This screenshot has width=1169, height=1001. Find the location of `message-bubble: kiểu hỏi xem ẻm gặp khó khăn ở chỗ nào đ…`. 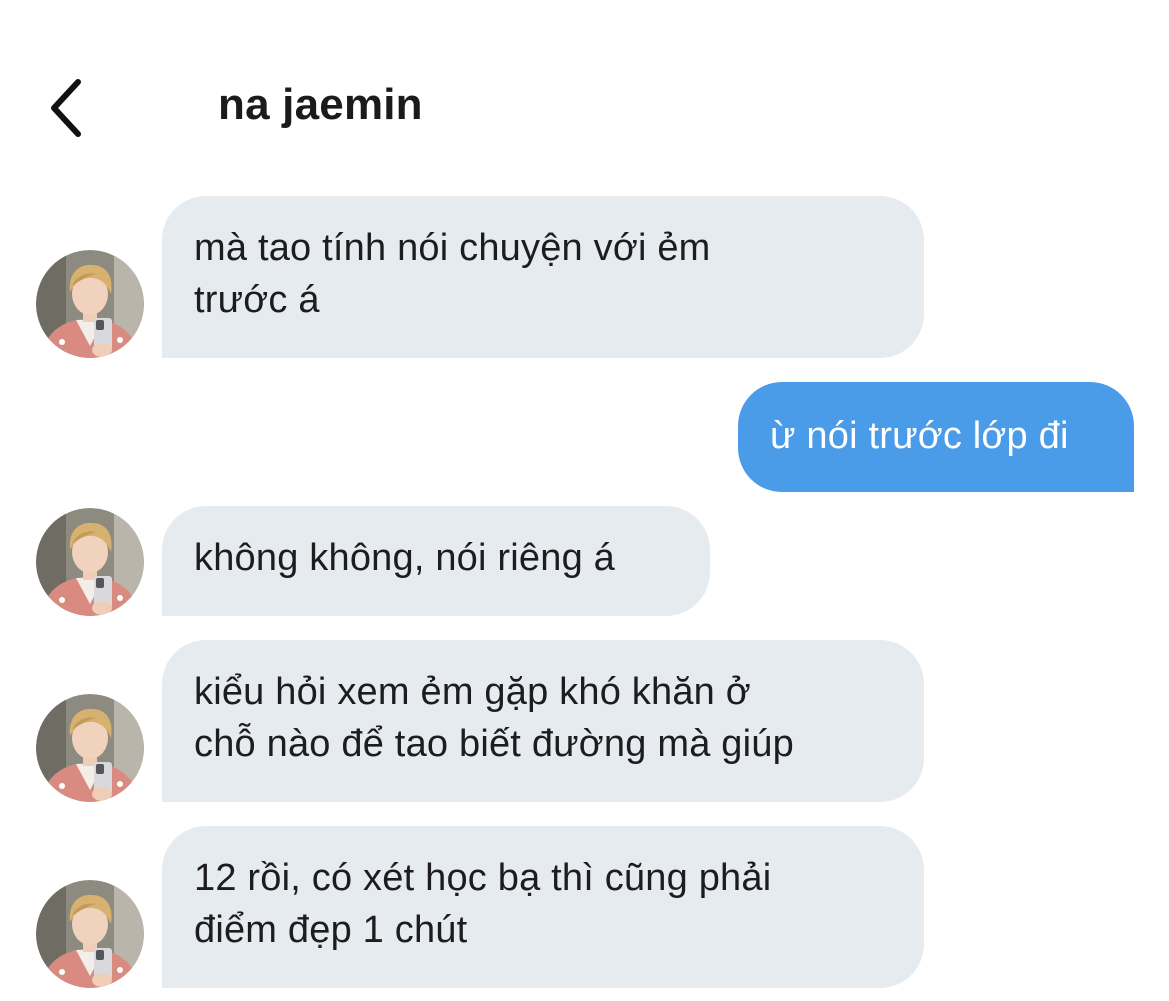

message-bubble: kiểu hỏi xem ẻm gặp khó khăn ở chỗ nào đ… is located at coordinates (543, 721).